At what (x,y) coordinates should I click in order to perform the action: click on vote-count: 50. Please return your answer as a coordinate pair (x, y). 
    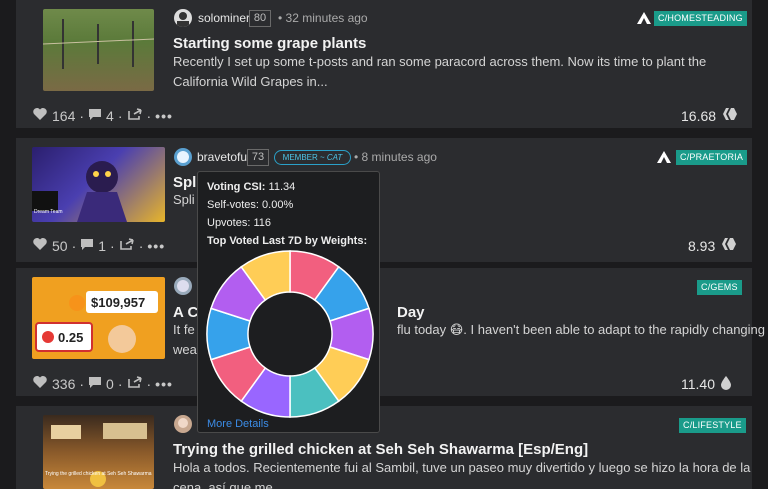
    Looking at the image, I should click on (60, 246).